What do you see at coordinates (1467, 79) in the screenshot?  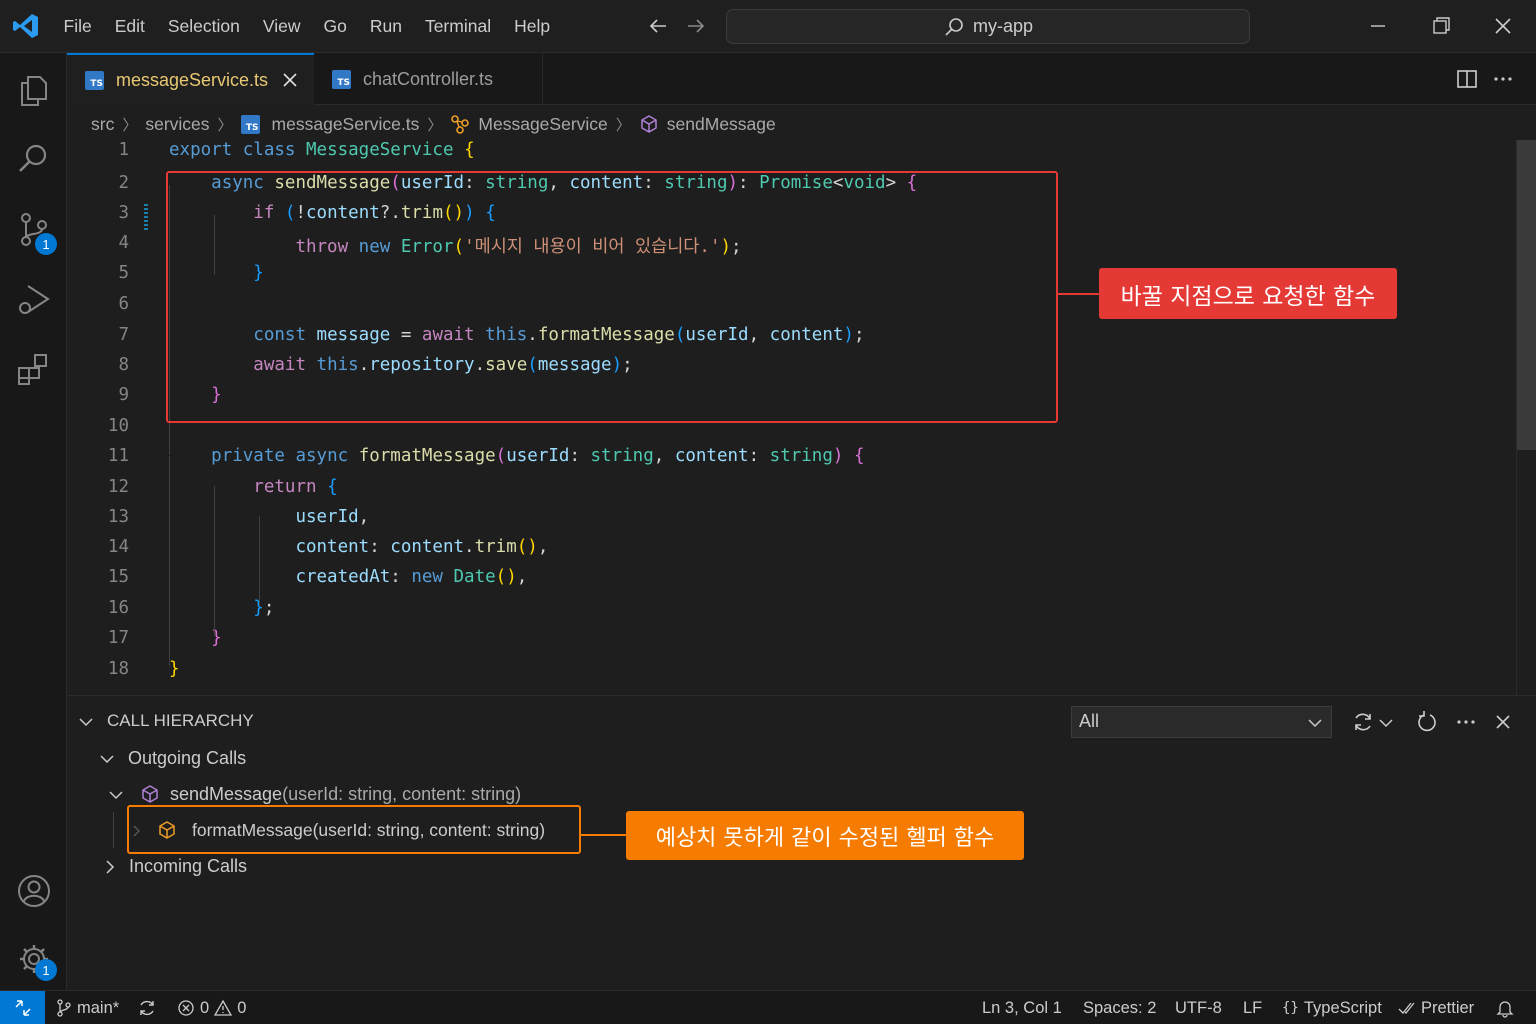 I see `split-editor-icon` at bounding box center [1467, 79].